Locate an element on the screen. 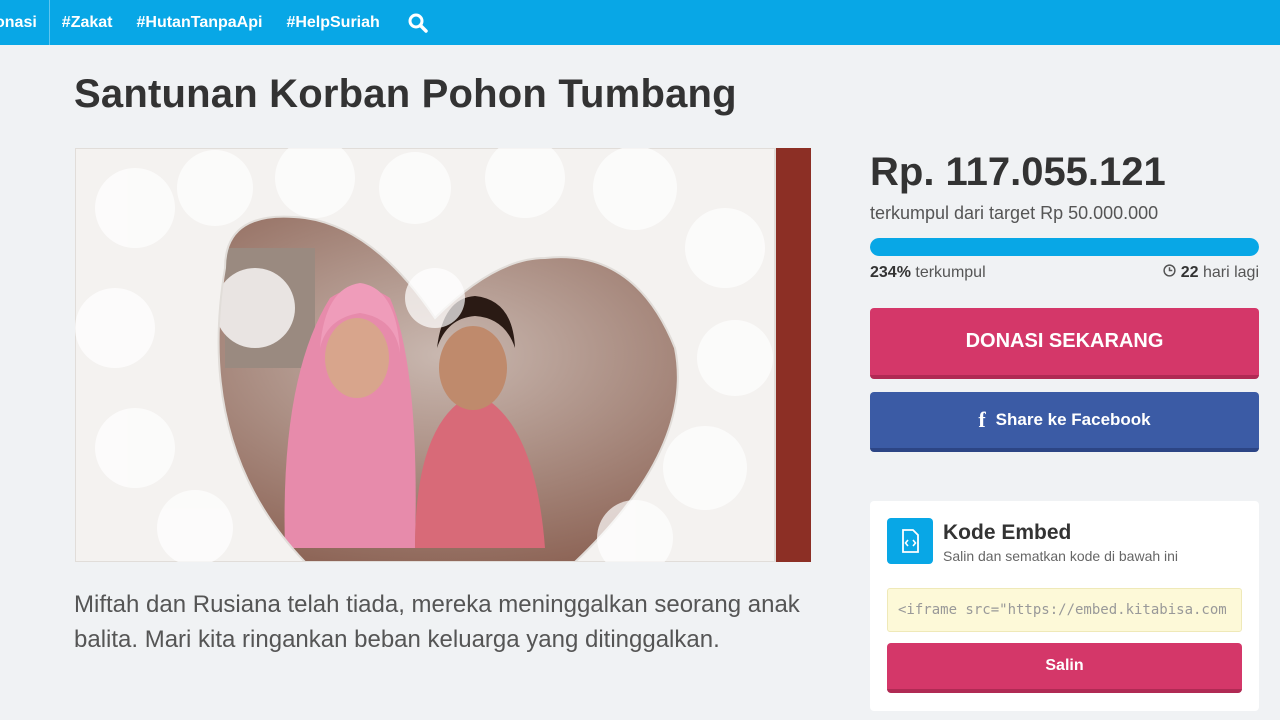 This screenshot has height=720, width=1280. days-label: hari lagi is located at coordinates (1228, 272).